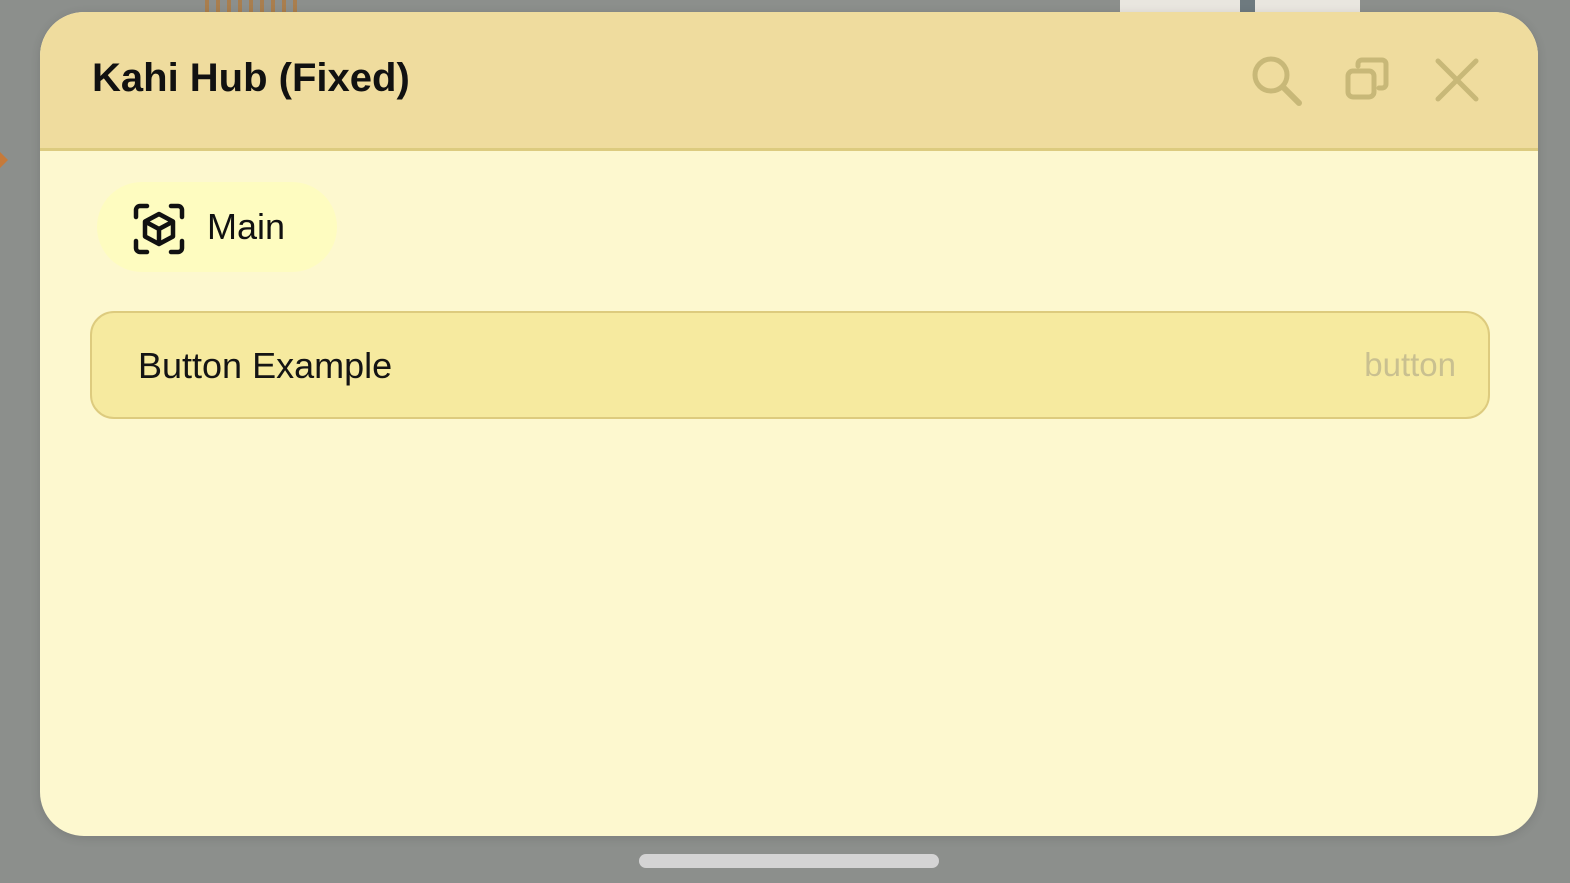  Describe the element at coordinates (251, 78) in the screenshot. I see `window-title: Kahi Hub (Fixed)` at that location.